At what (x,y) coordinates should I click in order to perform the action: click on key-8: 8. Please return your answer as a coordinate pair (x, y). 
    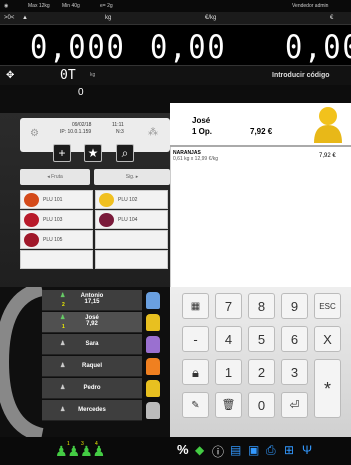
    Looking at the image, I should click on (261, 306).